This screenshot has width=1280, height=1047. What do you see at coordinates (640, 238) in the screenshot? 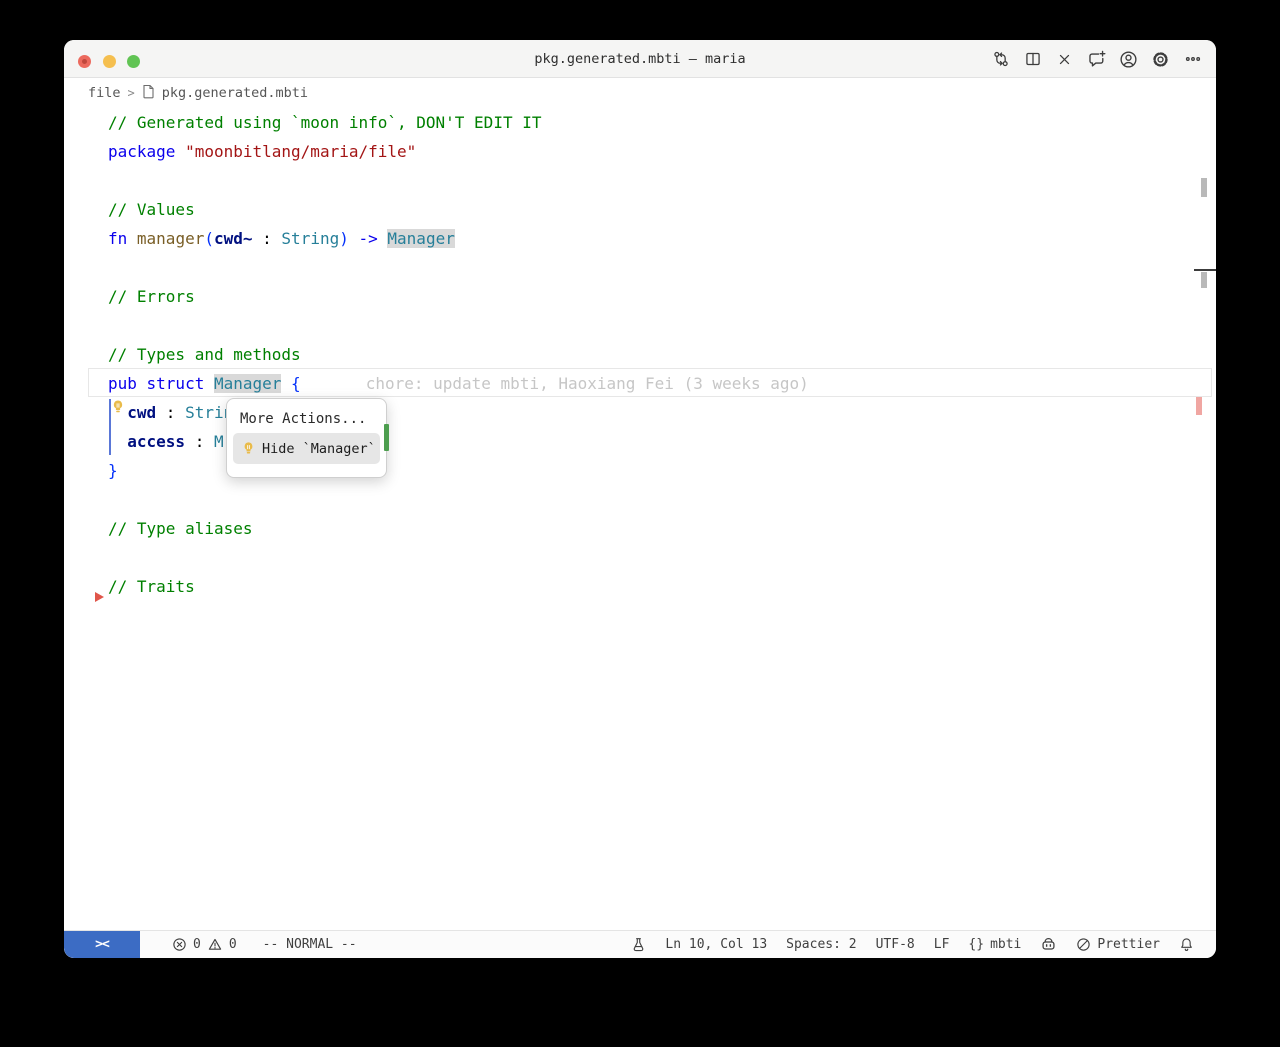
I see `code-line: fn manager(cwd~ : String) -> Manager` at bounding box center [640, 238].